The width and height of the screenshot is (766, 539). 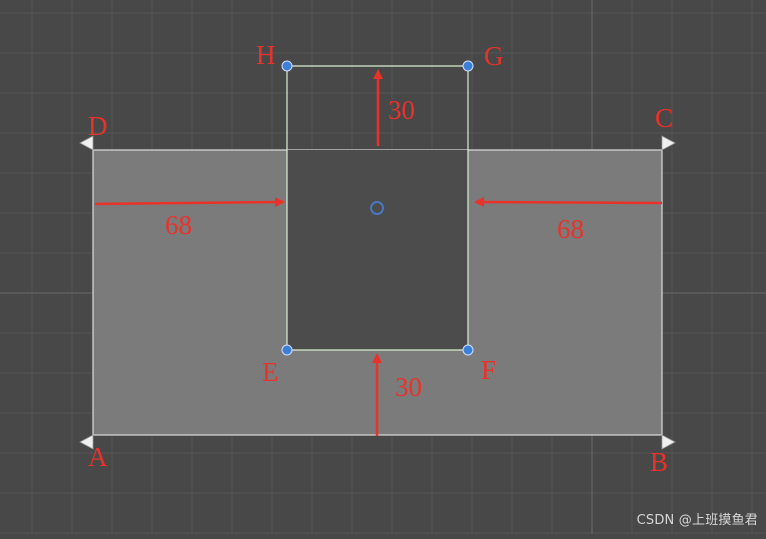 I want to click on vertex-label-f: F, so click(x=488, y=370).